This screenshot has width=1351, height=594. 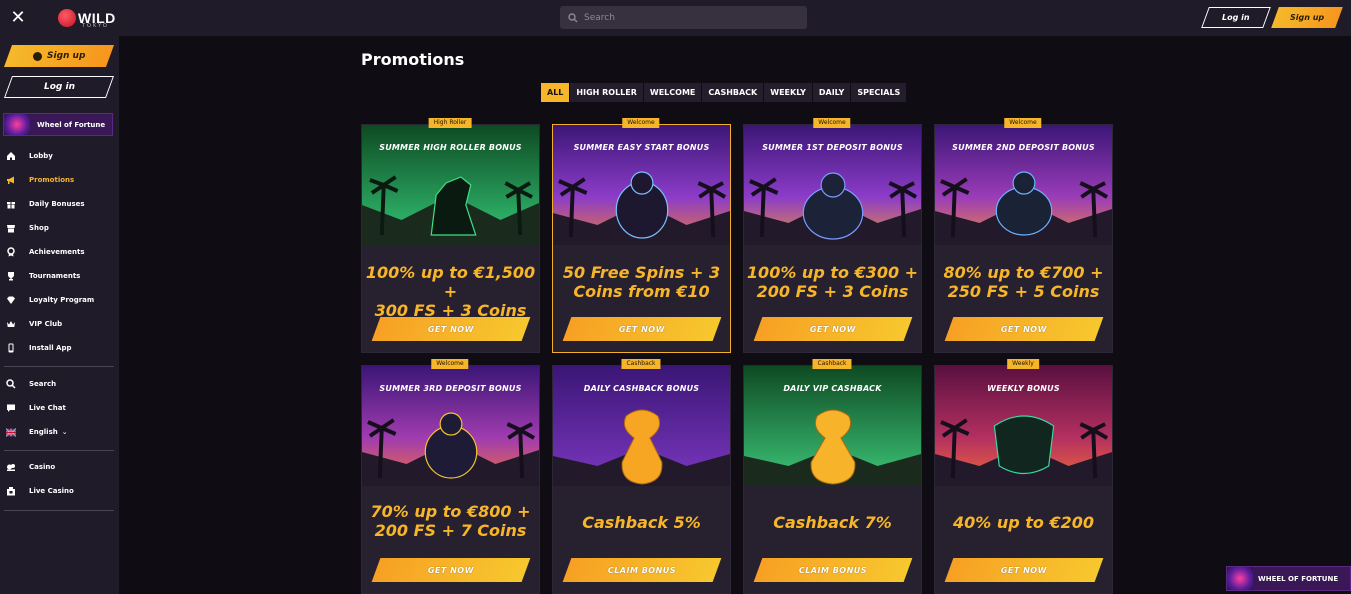 What do you see at coordinates (11, 180) in the screenshot?
I see `megaphone-icon` at bounding box center [11, 180].